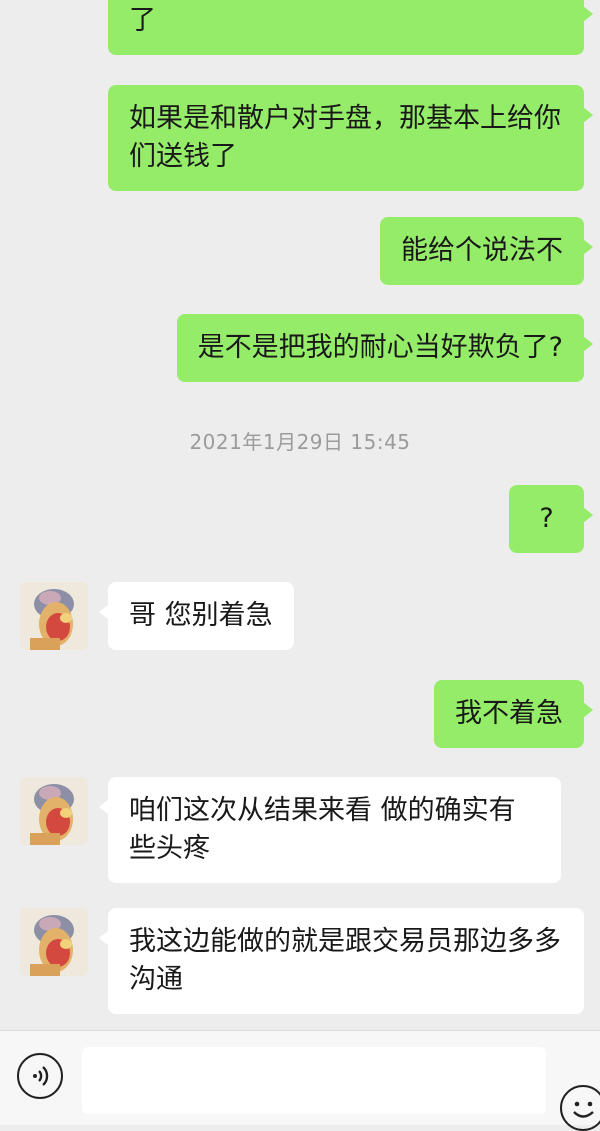 Image resolution: width=600 pixels, height=1131 pixels. I want to click on voice-waves-icon, so click(41, 1076).